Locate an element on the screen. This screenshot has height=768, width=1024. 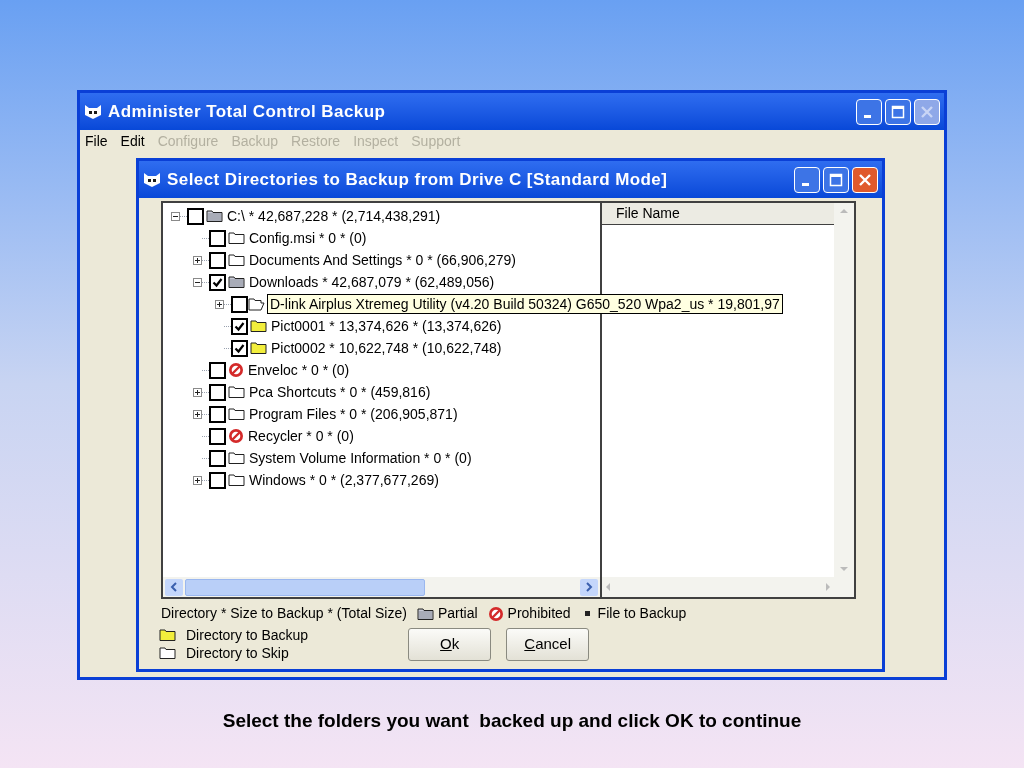
tree-item-label: Enveloc * 0 * (0) is located at coordinates (299, 370).